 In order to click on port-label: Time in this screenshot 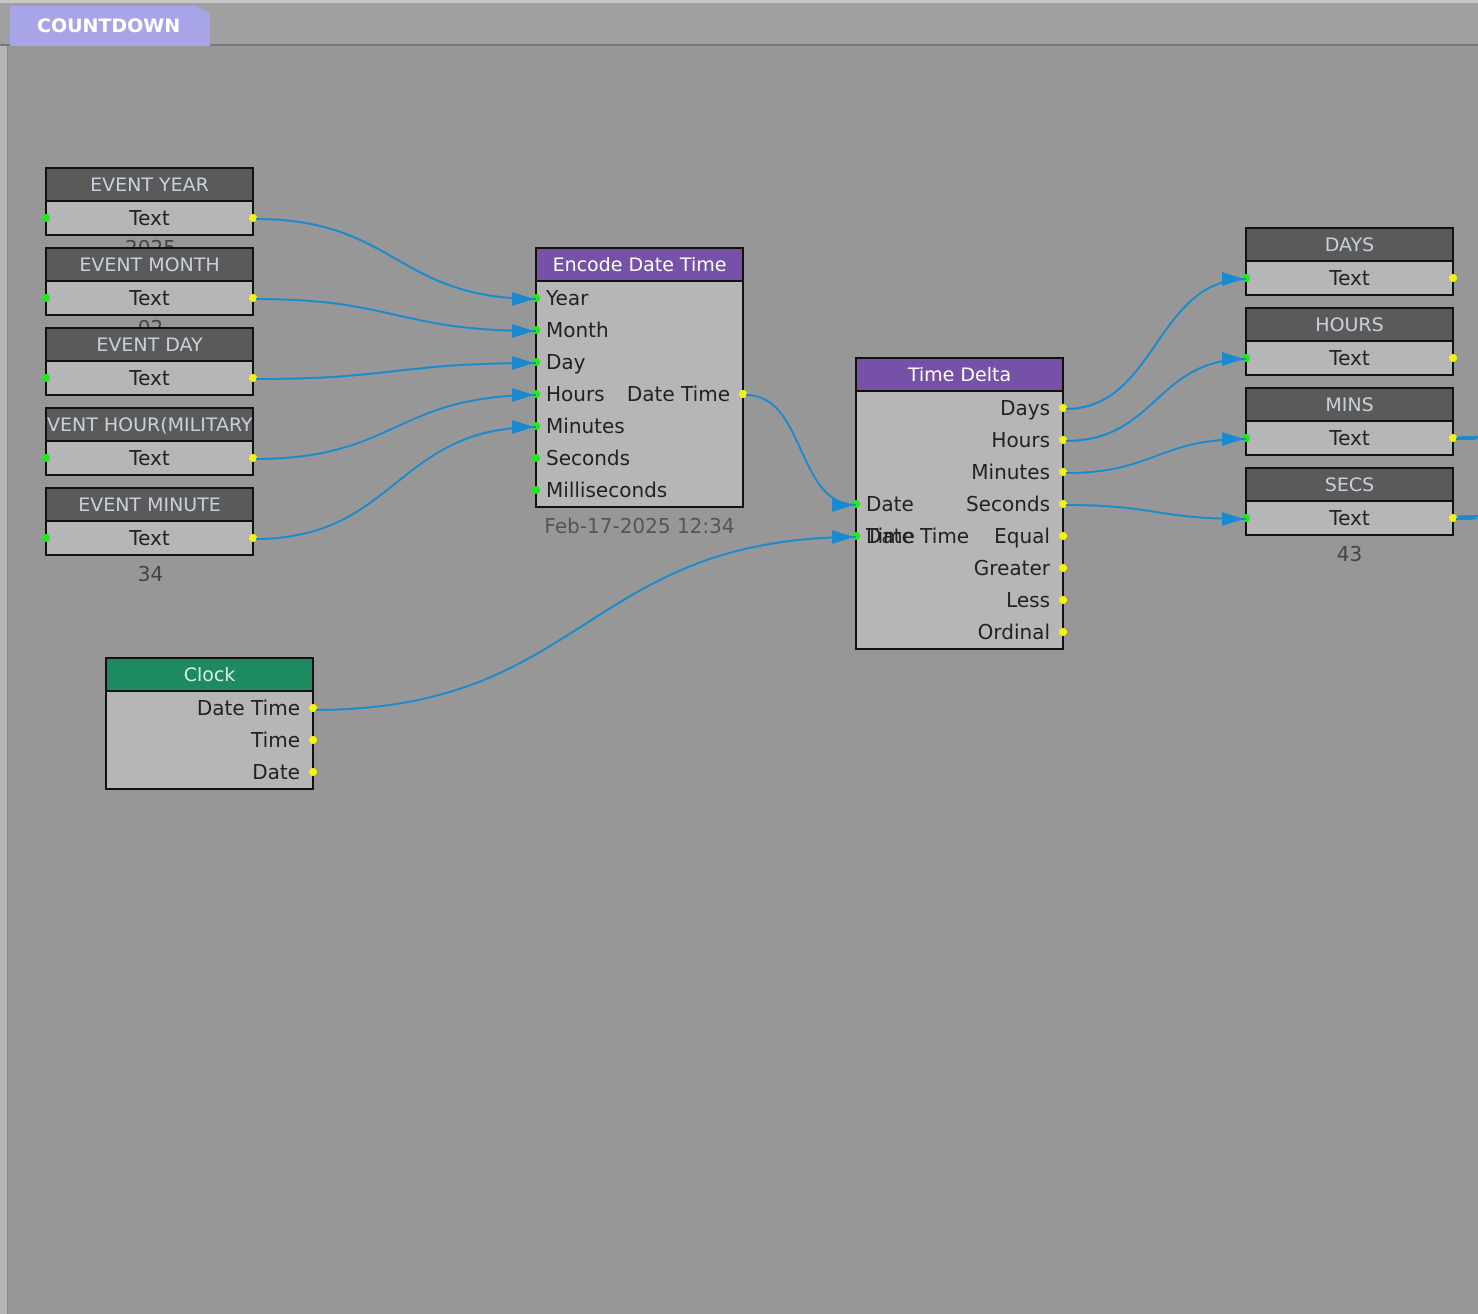, I will do `click(275, 740)`.